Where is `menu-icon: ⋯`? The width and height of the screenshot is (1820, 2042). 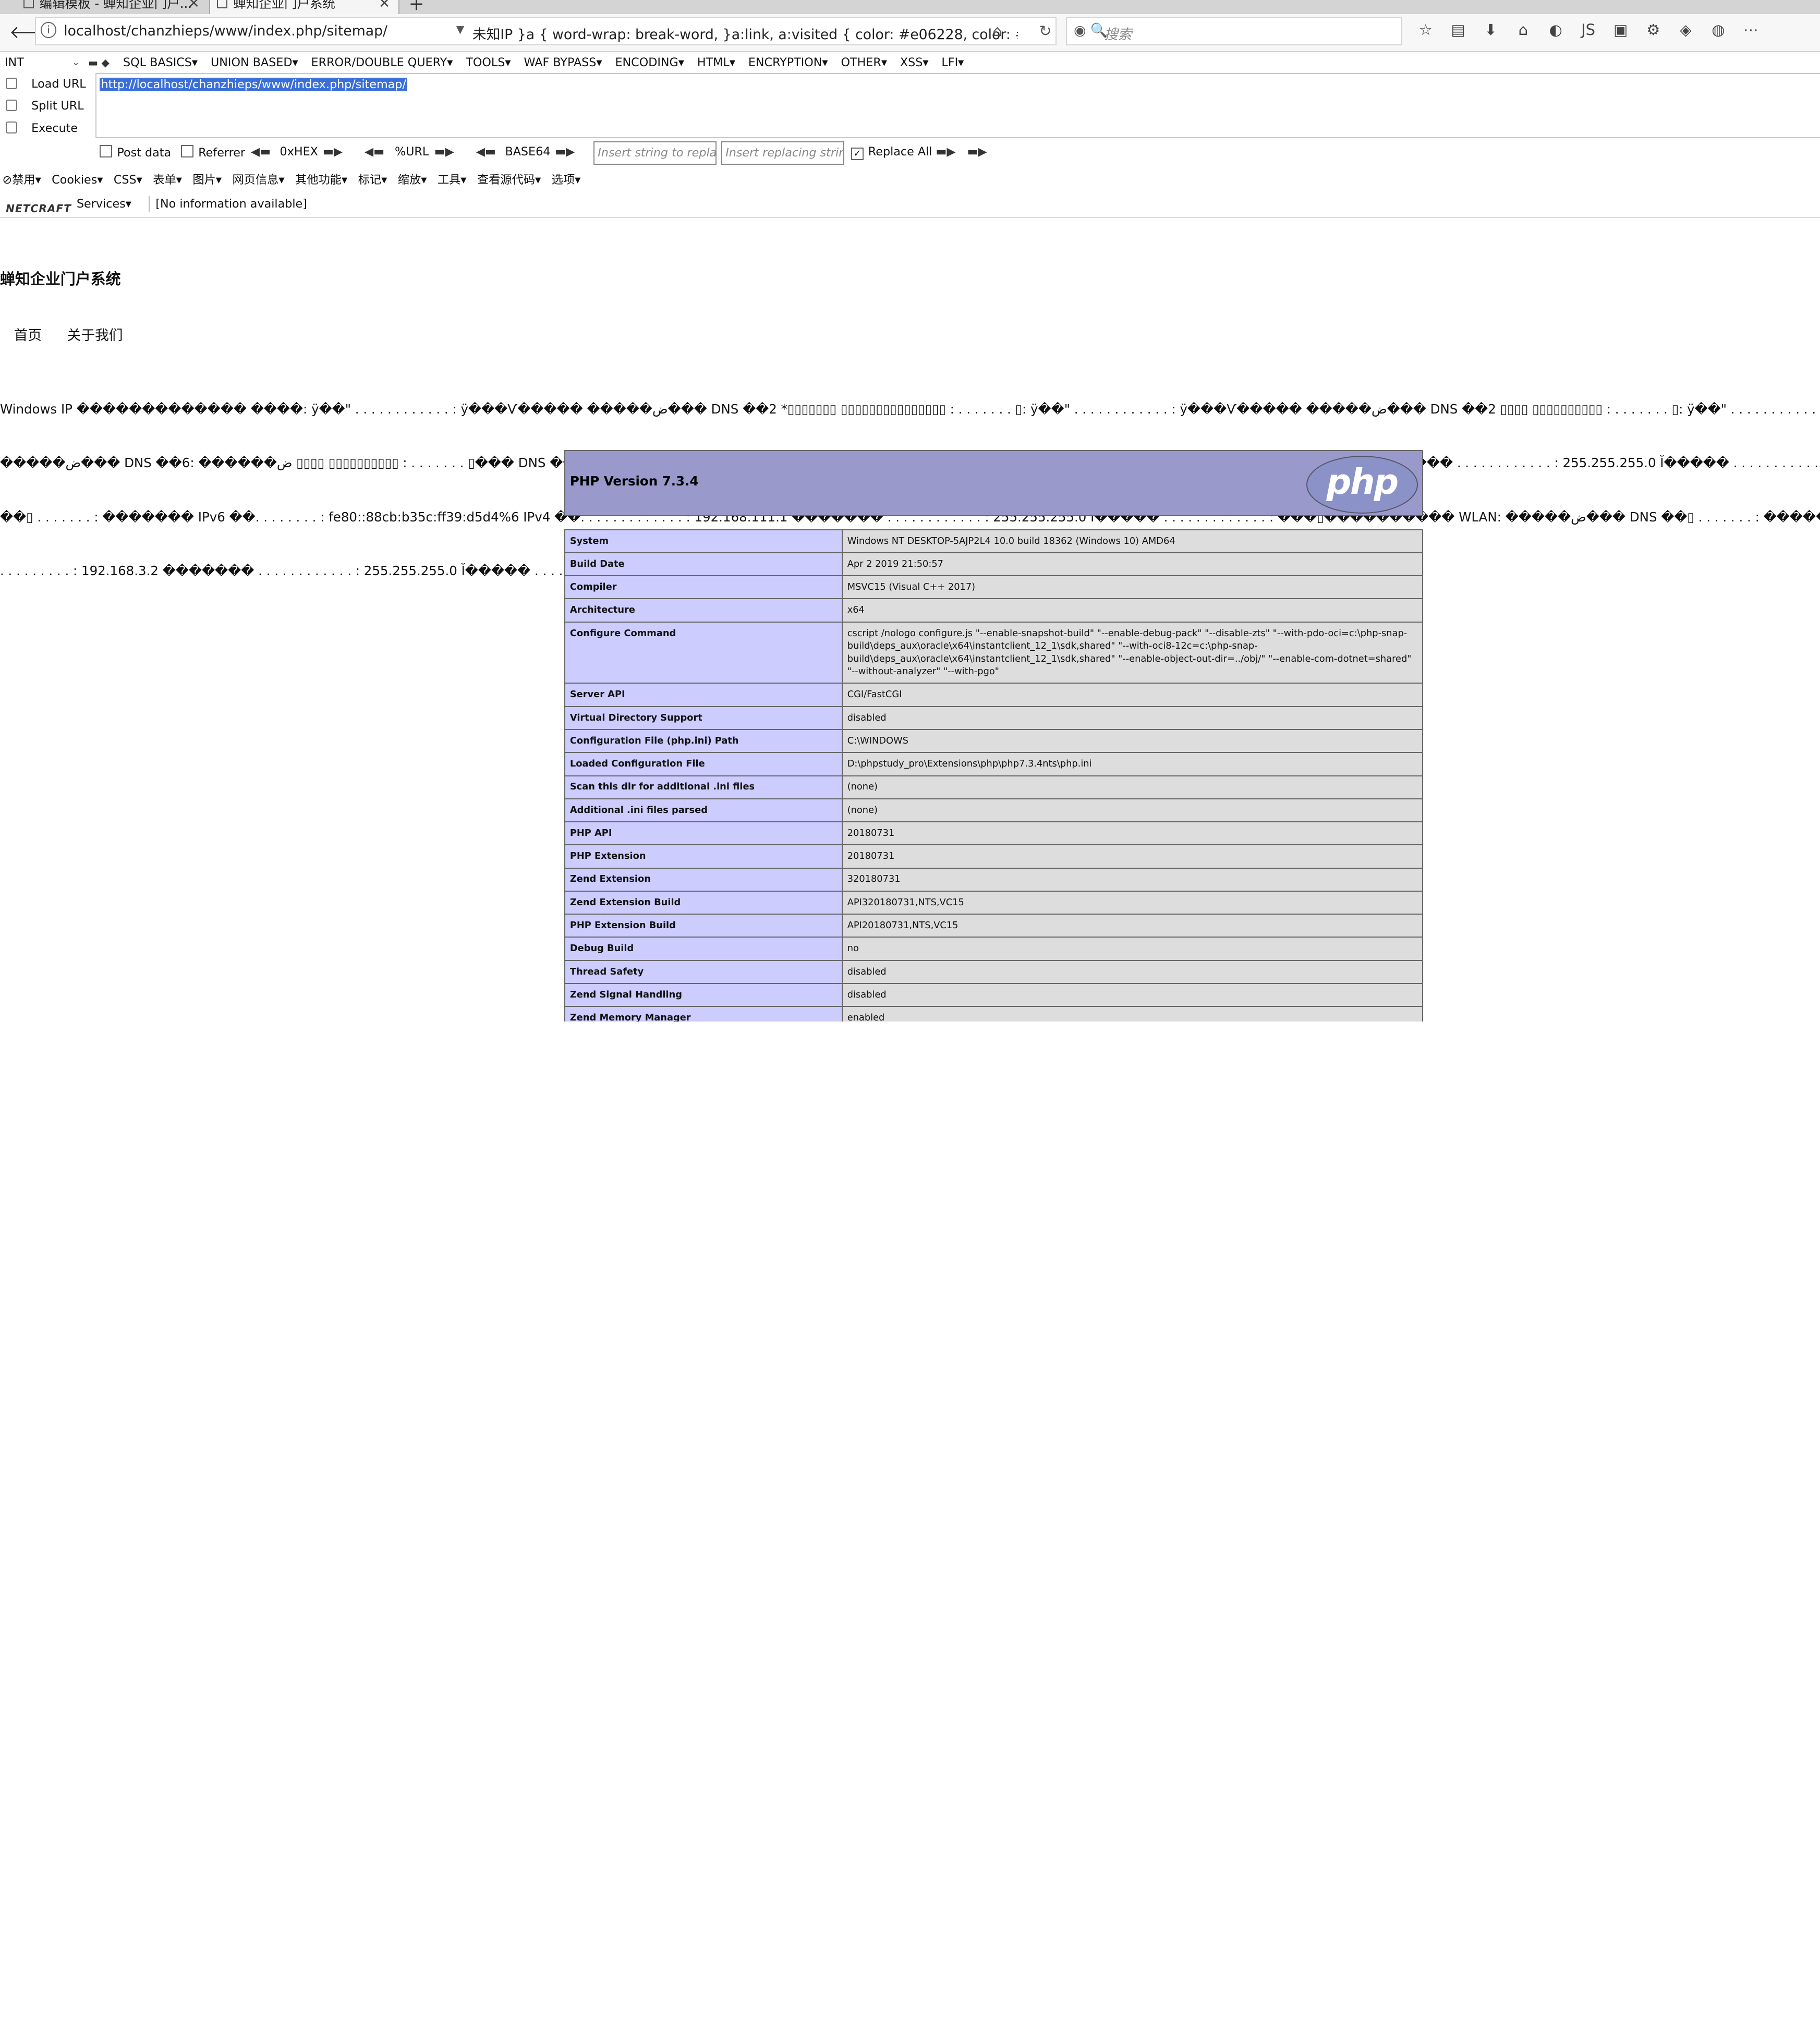 menu-icon: ⋯ is located at coordinates (1750, 30).